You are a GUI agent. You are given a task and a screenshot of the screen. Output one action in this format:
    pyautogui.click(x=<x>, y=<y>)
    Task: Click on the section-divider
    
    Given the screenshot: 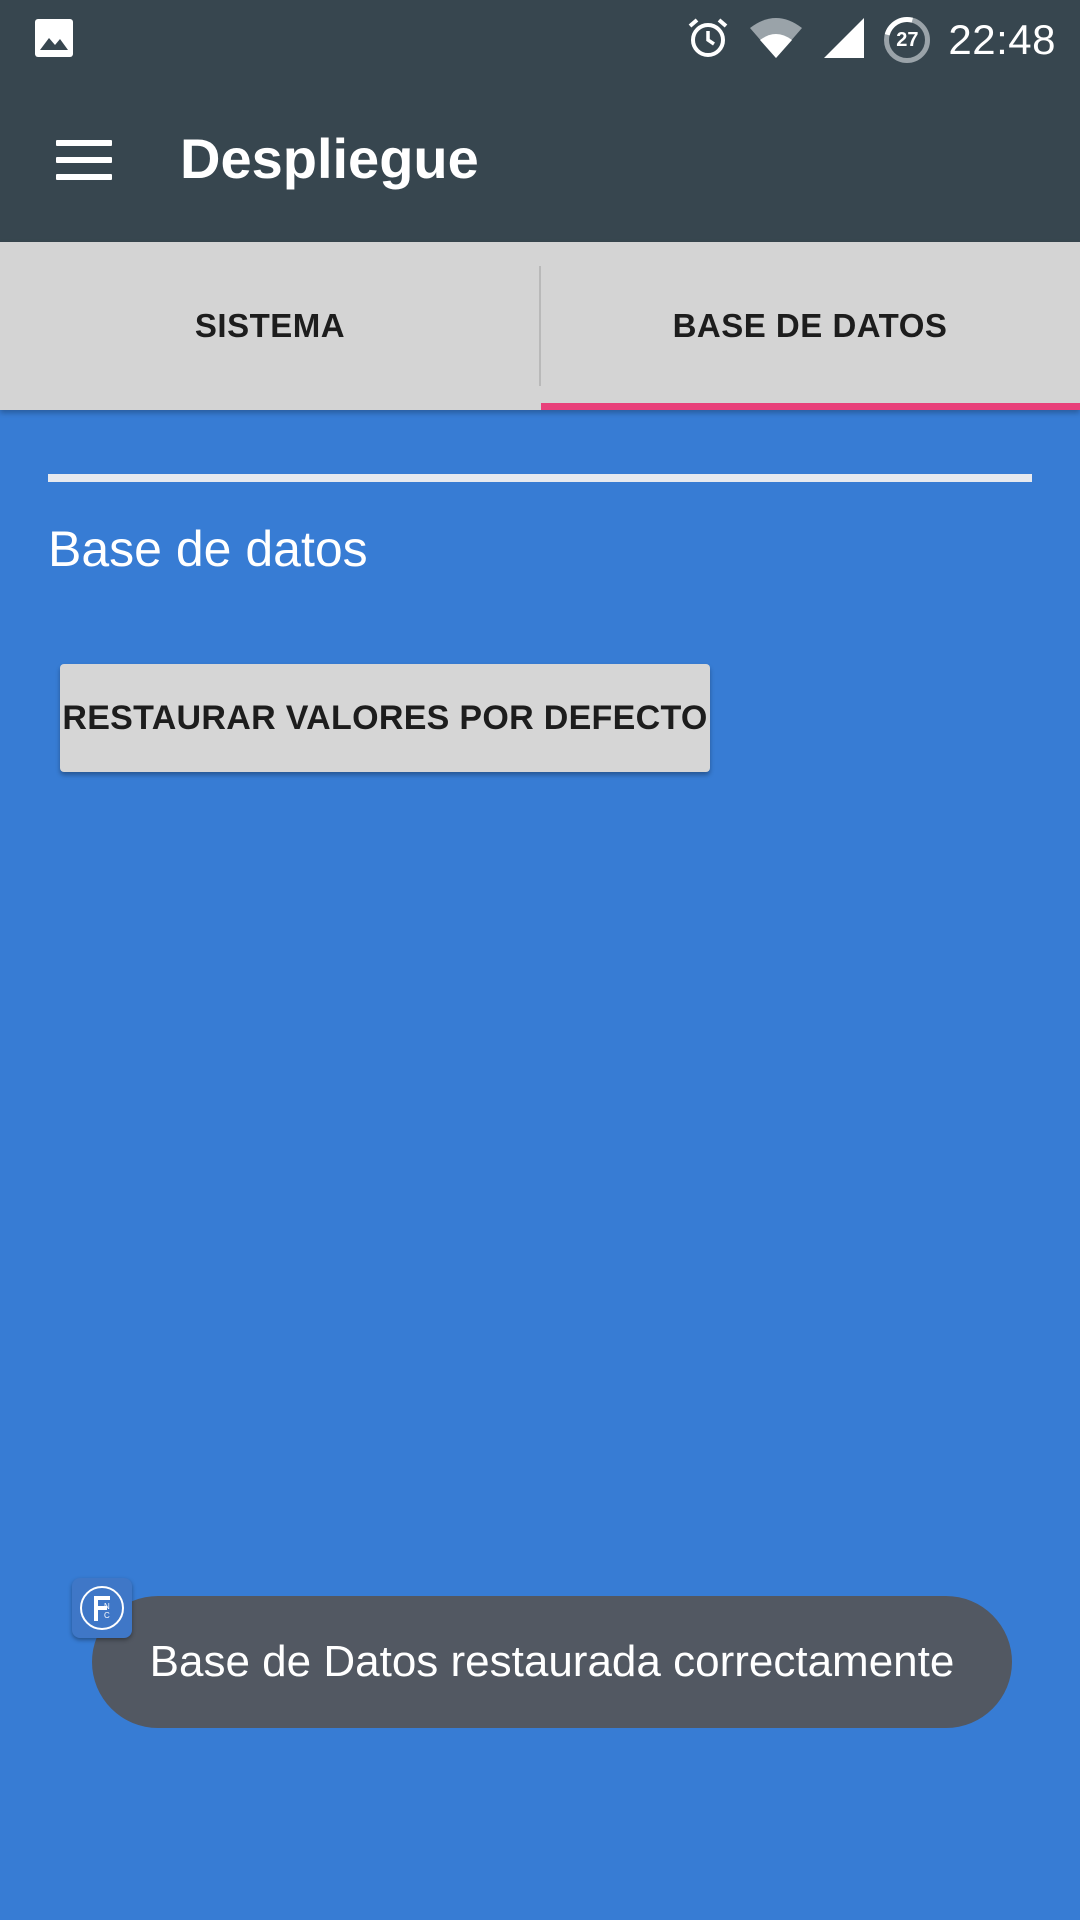 What is the action you would take?
    pyautogui.click(x=540, y=478)
    